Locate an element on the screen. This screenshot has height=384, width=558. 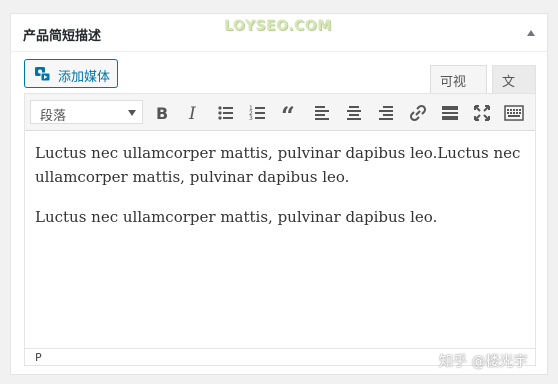
numbered-list-icon: 1 2 3 is located at coordinates (258, 113).